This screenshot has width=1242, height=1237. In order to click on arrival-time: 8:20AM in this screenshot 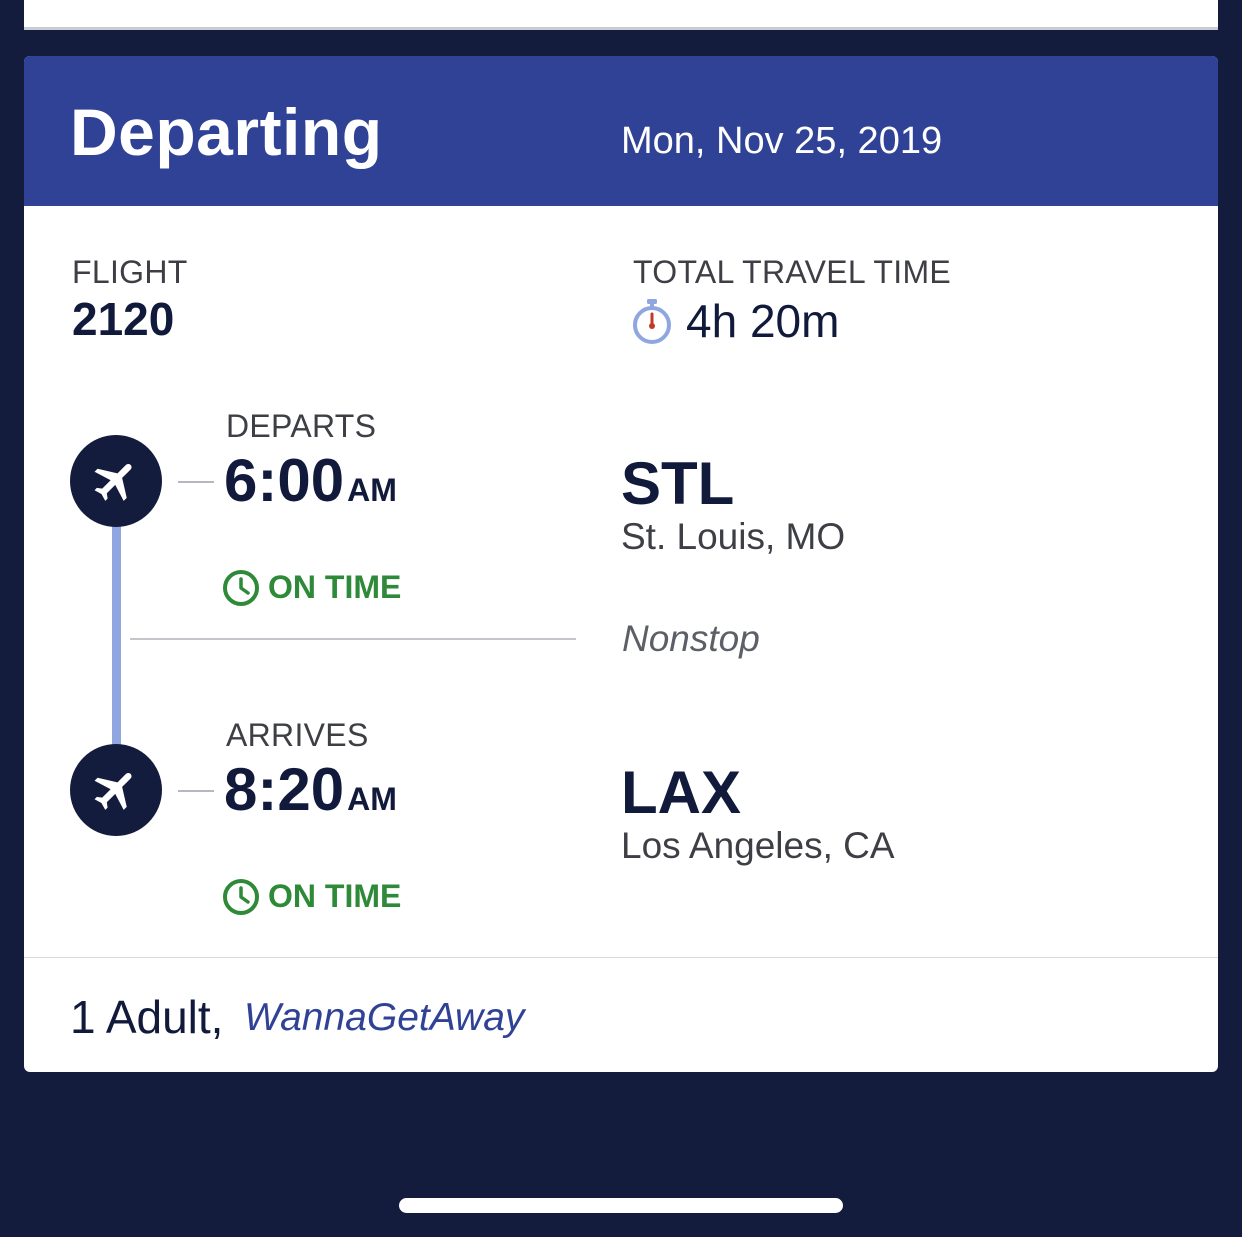, I will do `click(310, 789)`.